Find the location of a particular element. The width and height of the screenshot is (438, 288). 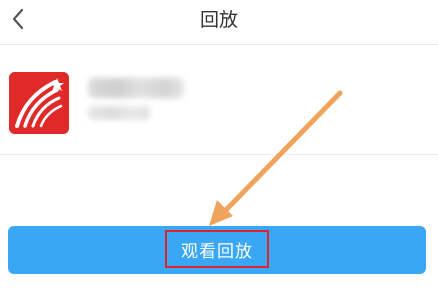

page-title: 回放 is located at coordinates (218, 20).